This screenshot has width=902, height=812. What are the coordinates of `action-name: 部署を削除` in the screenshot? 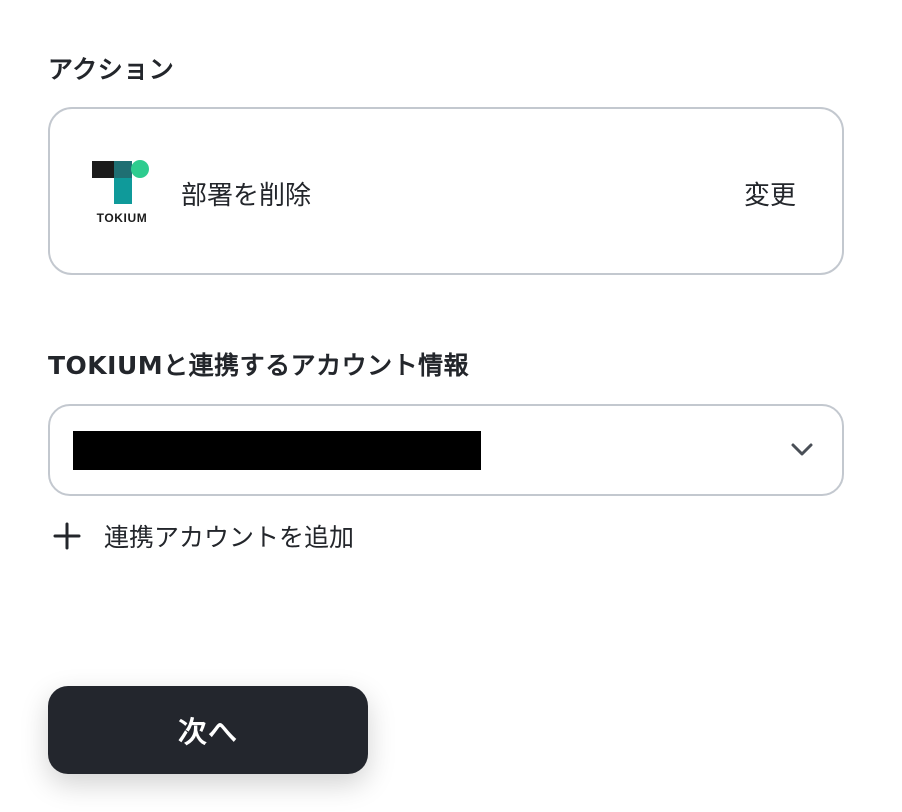 It's located at (246, 196).